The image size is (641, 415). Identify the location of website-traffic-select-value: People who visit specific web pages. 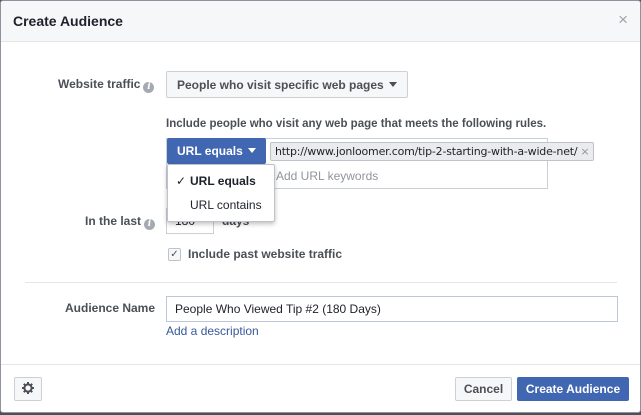
(280, 85).